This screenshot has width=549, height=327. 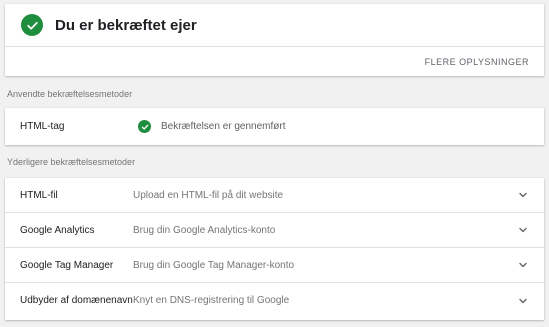 I want to click on more-methods-label: Yderligere bekræftelsesmetoder, so click(x=71, y=162).